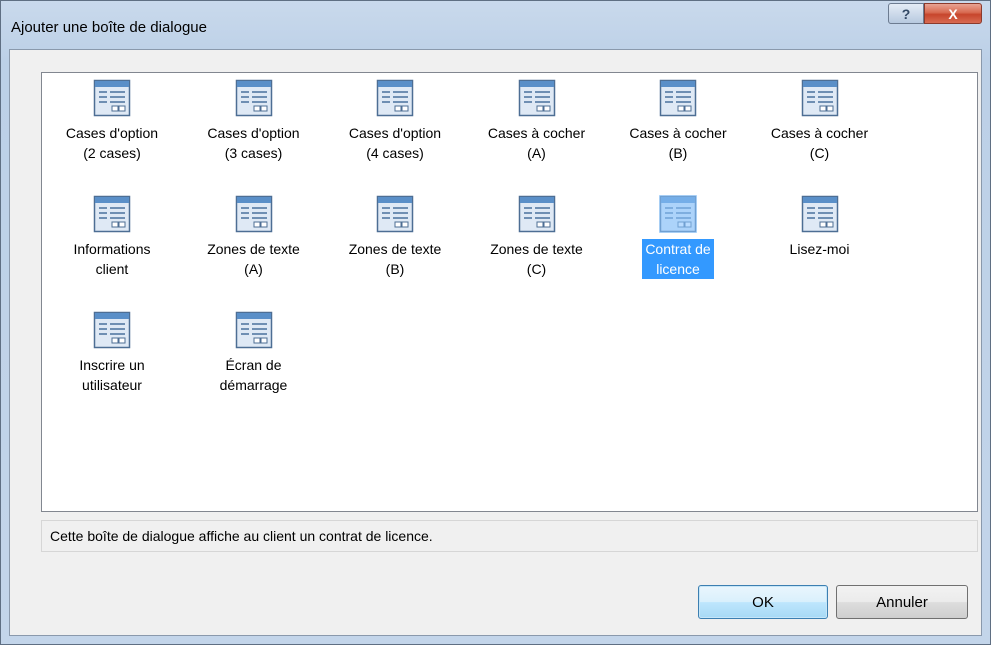 The width and height of the screenshot is (991, 645). Describe the element at coordinates (495, 25) in the screenshot. I see `title-bar: Ajouter une boîte de dialogue ? X` at that location.